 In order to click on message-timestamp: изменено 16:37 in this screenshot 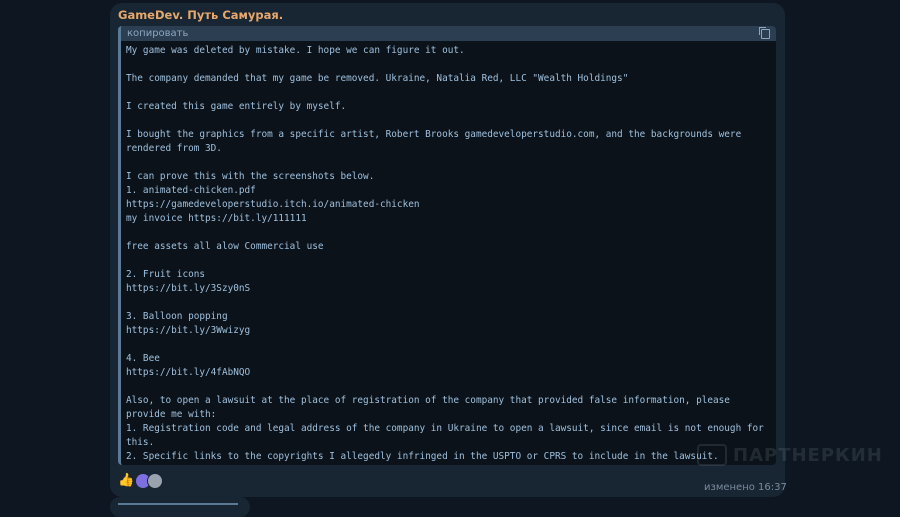, I will do `click(745, 487)`.